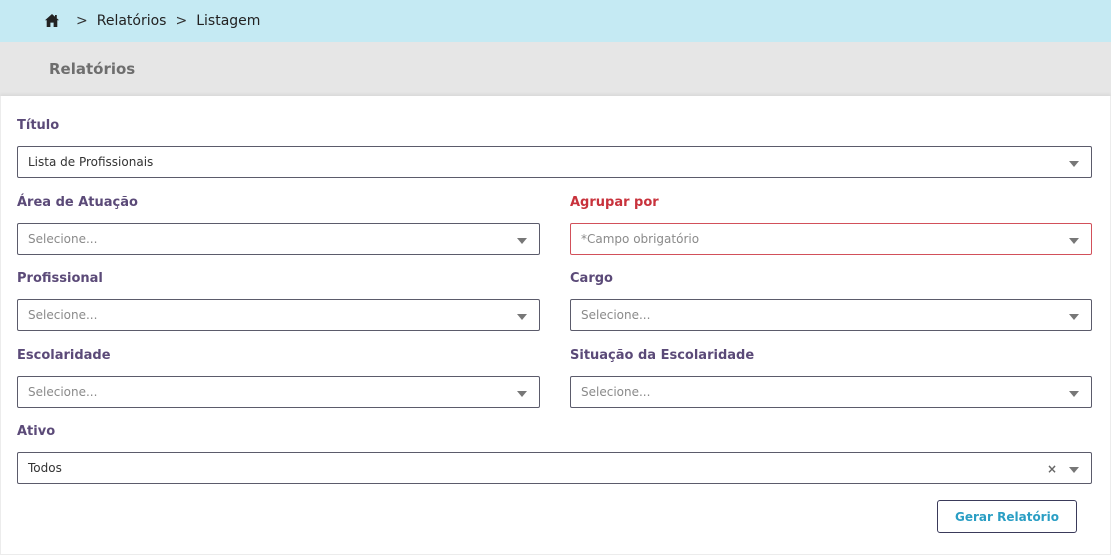  What do you see at coordinates (640, 239) in the screenshot?
I see `agrupar-por-placeholder: *Campo obrigatório` at bounding box center [640, 239].